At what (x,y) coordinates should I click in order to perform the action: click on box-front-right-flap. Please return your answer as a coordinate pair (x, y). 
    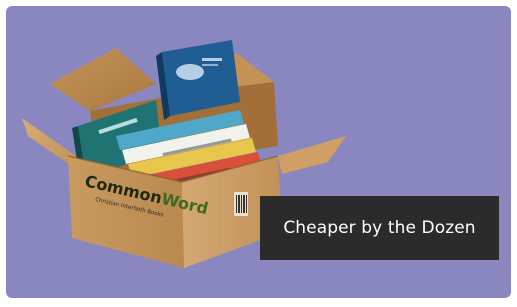
    Looking at the image, I should click on (312, 155).